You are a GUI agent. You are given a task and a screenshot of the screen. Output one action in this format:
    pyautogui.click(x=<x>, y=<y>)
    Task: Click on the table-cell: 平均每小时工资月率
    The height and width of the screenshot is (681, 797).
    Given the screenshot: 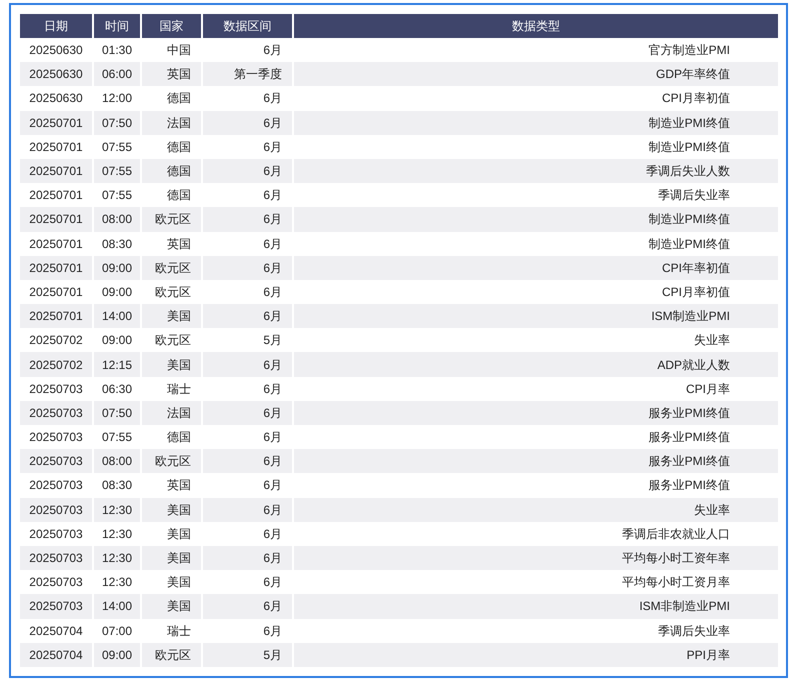 What is the action you would take?
    pyautogui.click(x=535, y=582)
    